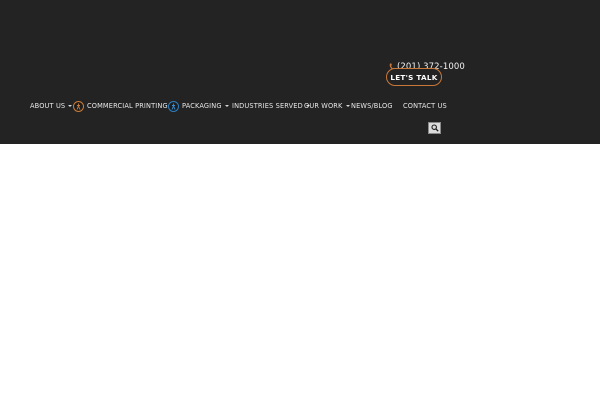 The width and height of the screenshot is (600, 400). What do you see at coordinates (202, 106) in the screenshot?
I see `nav-label: PACKAGING` at bounding box center [202, 106].